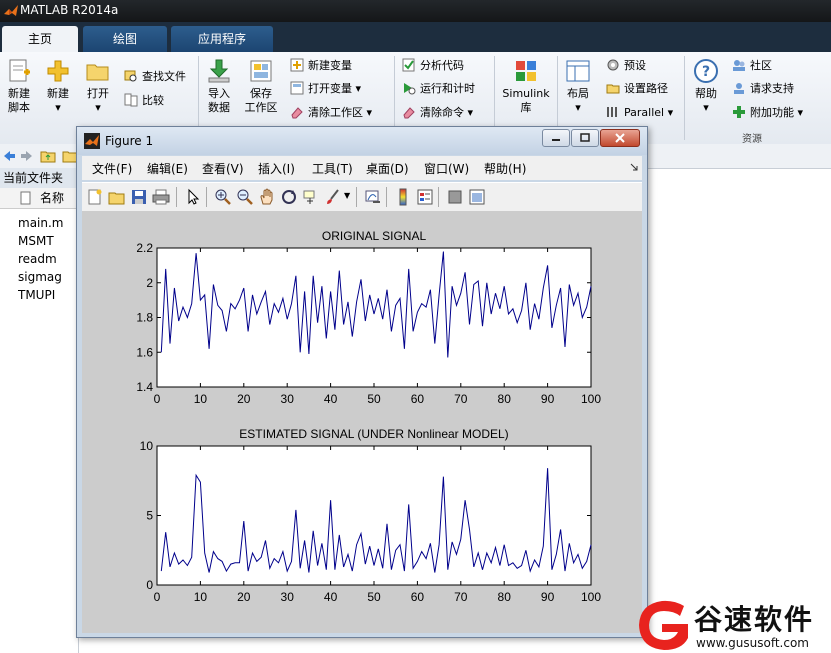  Describe the element at coordinates (52, 198) in the screenshot. I see `name-column-header: 名称` at that location.